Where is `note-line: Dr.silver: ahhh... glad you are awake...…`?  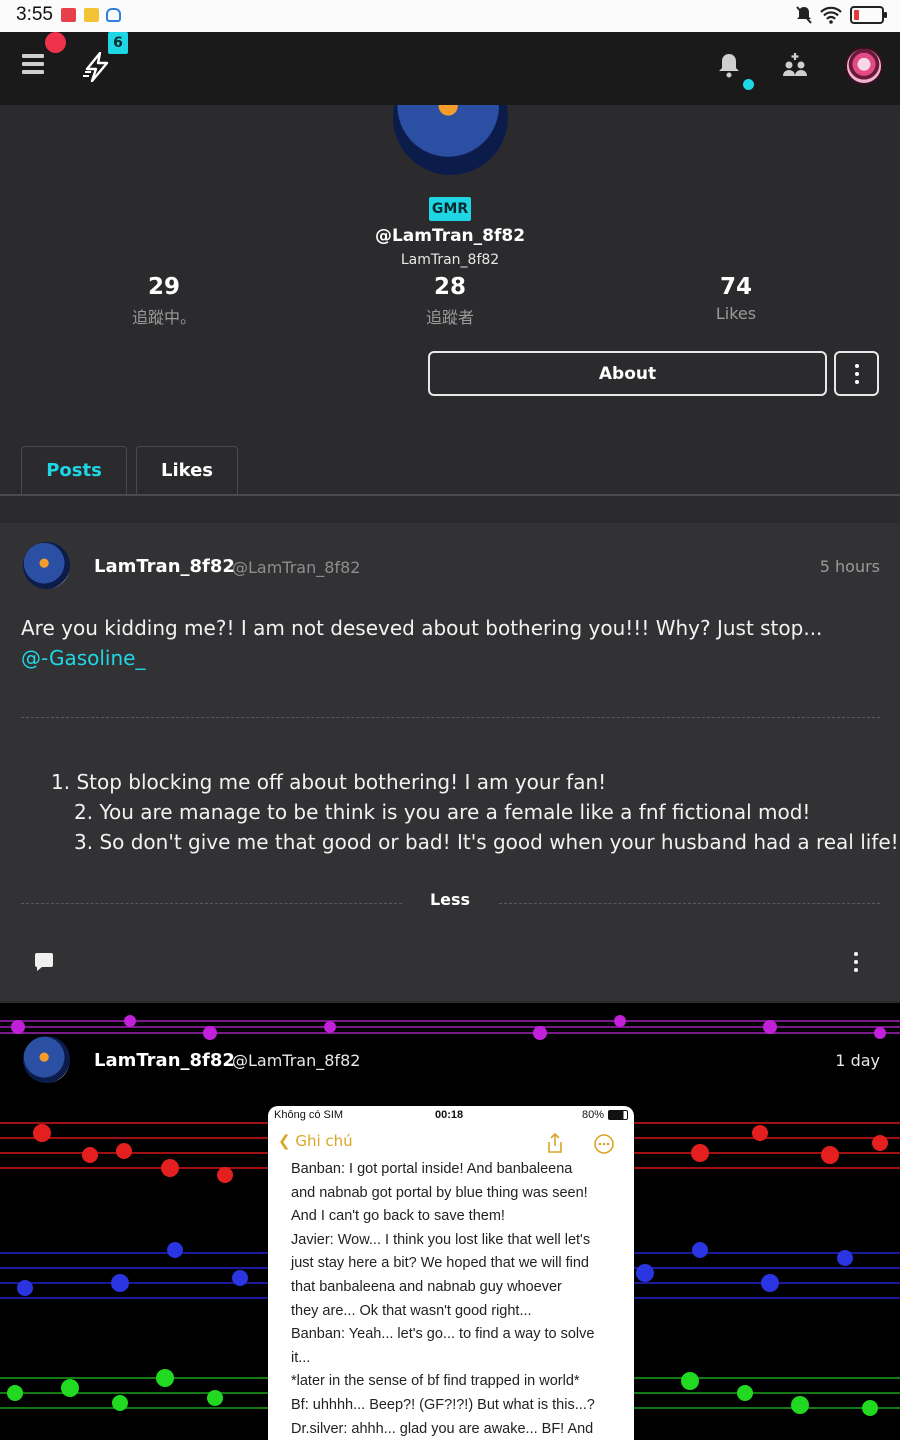 note-line: Dr.silver: ahhh... glad you are awake...… is located at coordinates (442, 1428).